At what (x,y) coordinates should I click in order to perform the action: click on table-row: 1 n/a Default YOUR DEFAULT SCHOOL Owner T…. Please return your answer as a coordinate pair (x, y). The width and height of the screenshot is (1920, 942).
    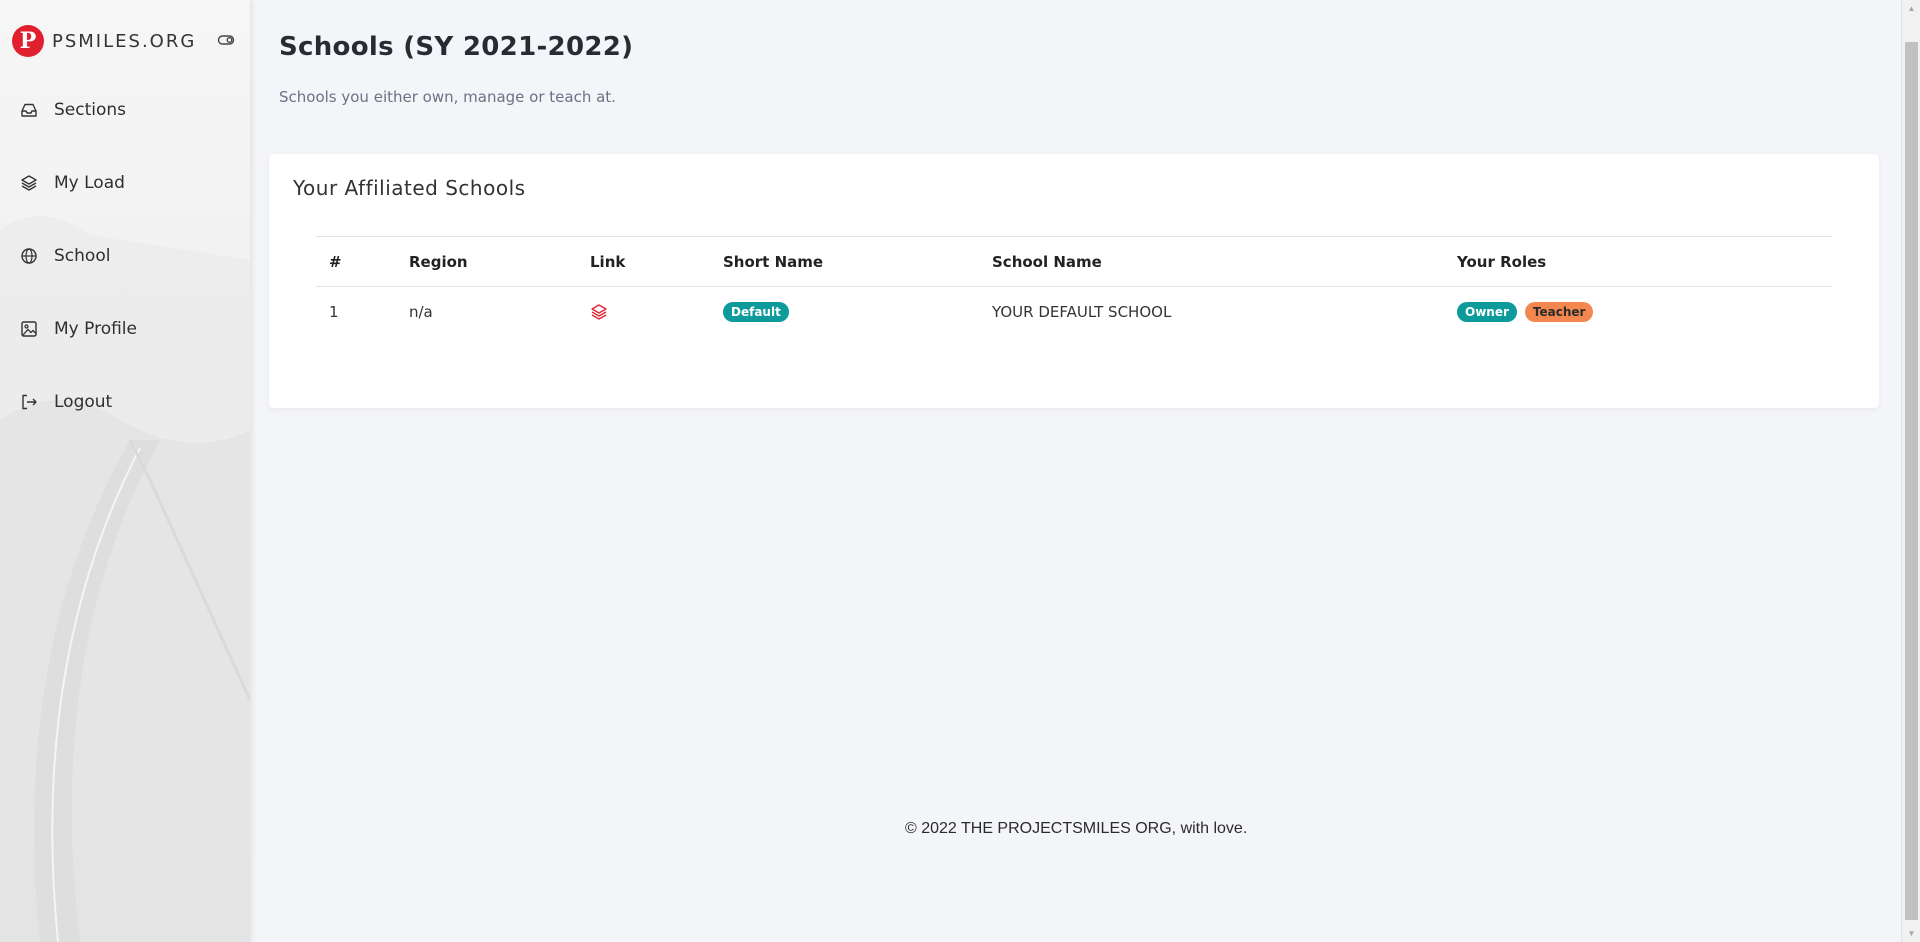
    Looking at the image, I should click on (1074, 312).